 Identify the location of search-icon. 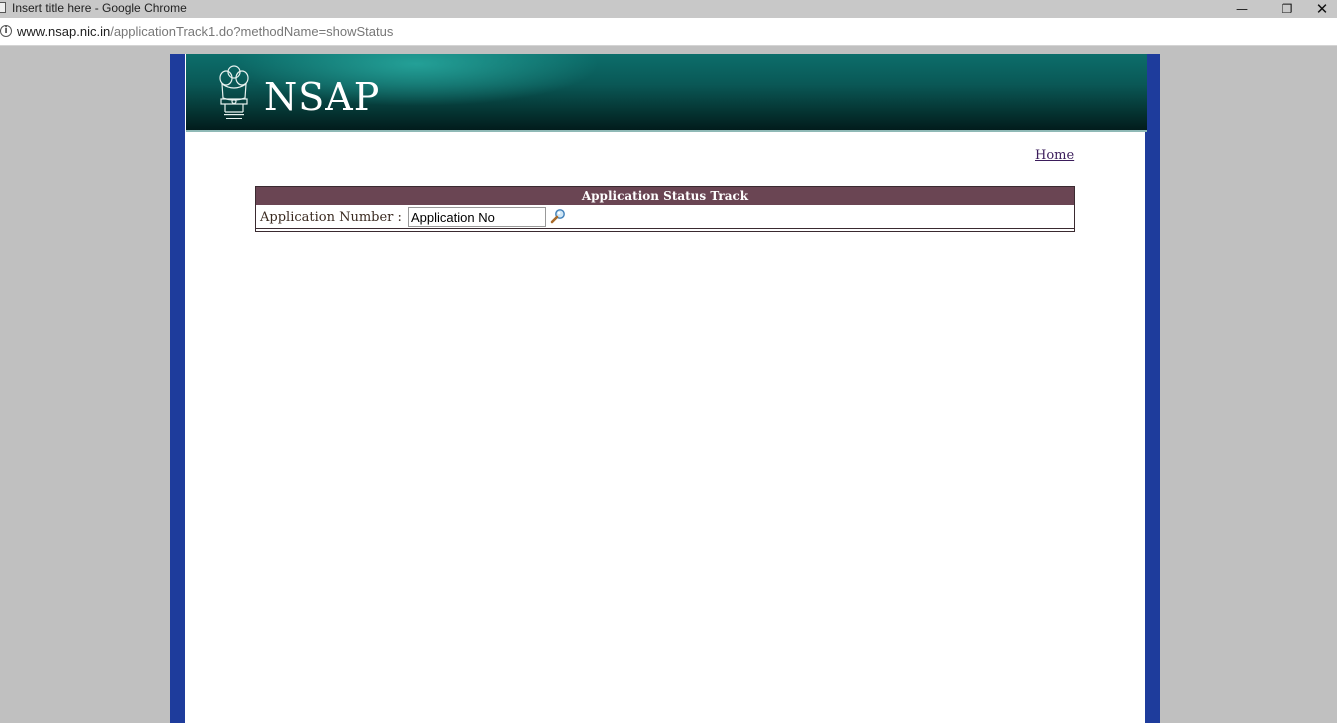
(558, 216).